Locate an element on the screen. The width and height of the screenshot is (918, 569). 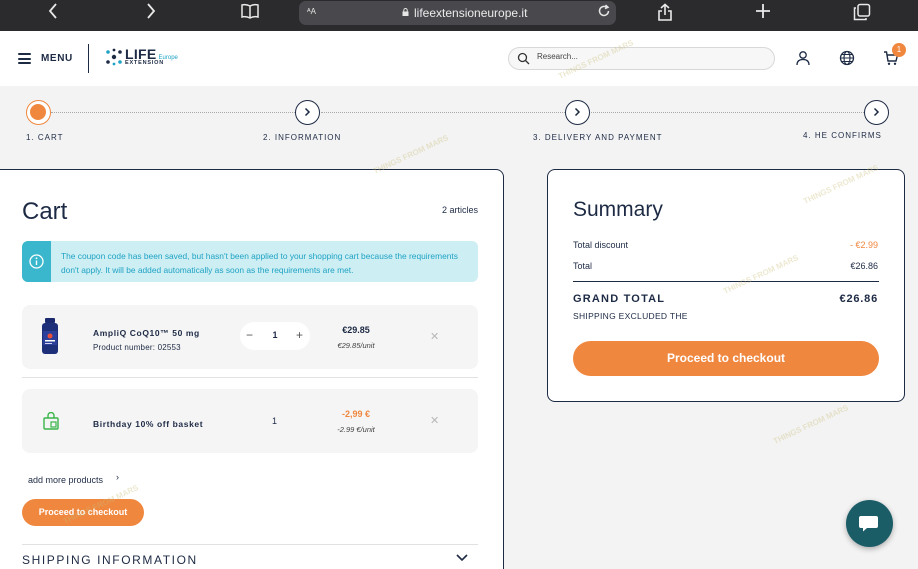
shipping-information-toggle: SHIPPING INFORMATION is located at coordinates (110, 560).